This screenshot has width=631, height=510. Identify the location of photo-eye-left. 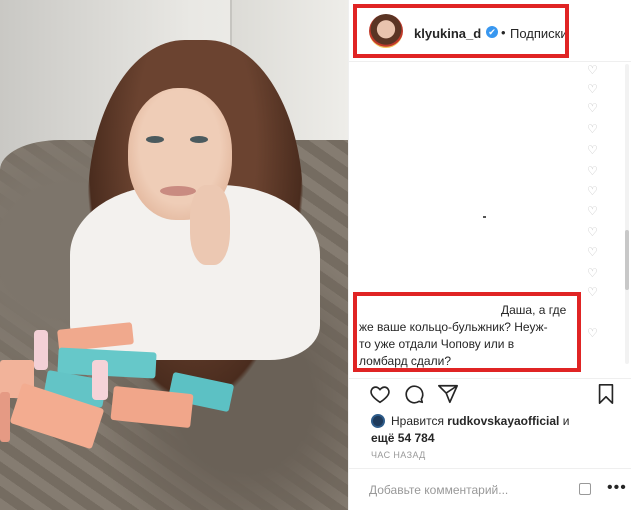
(155, 139).